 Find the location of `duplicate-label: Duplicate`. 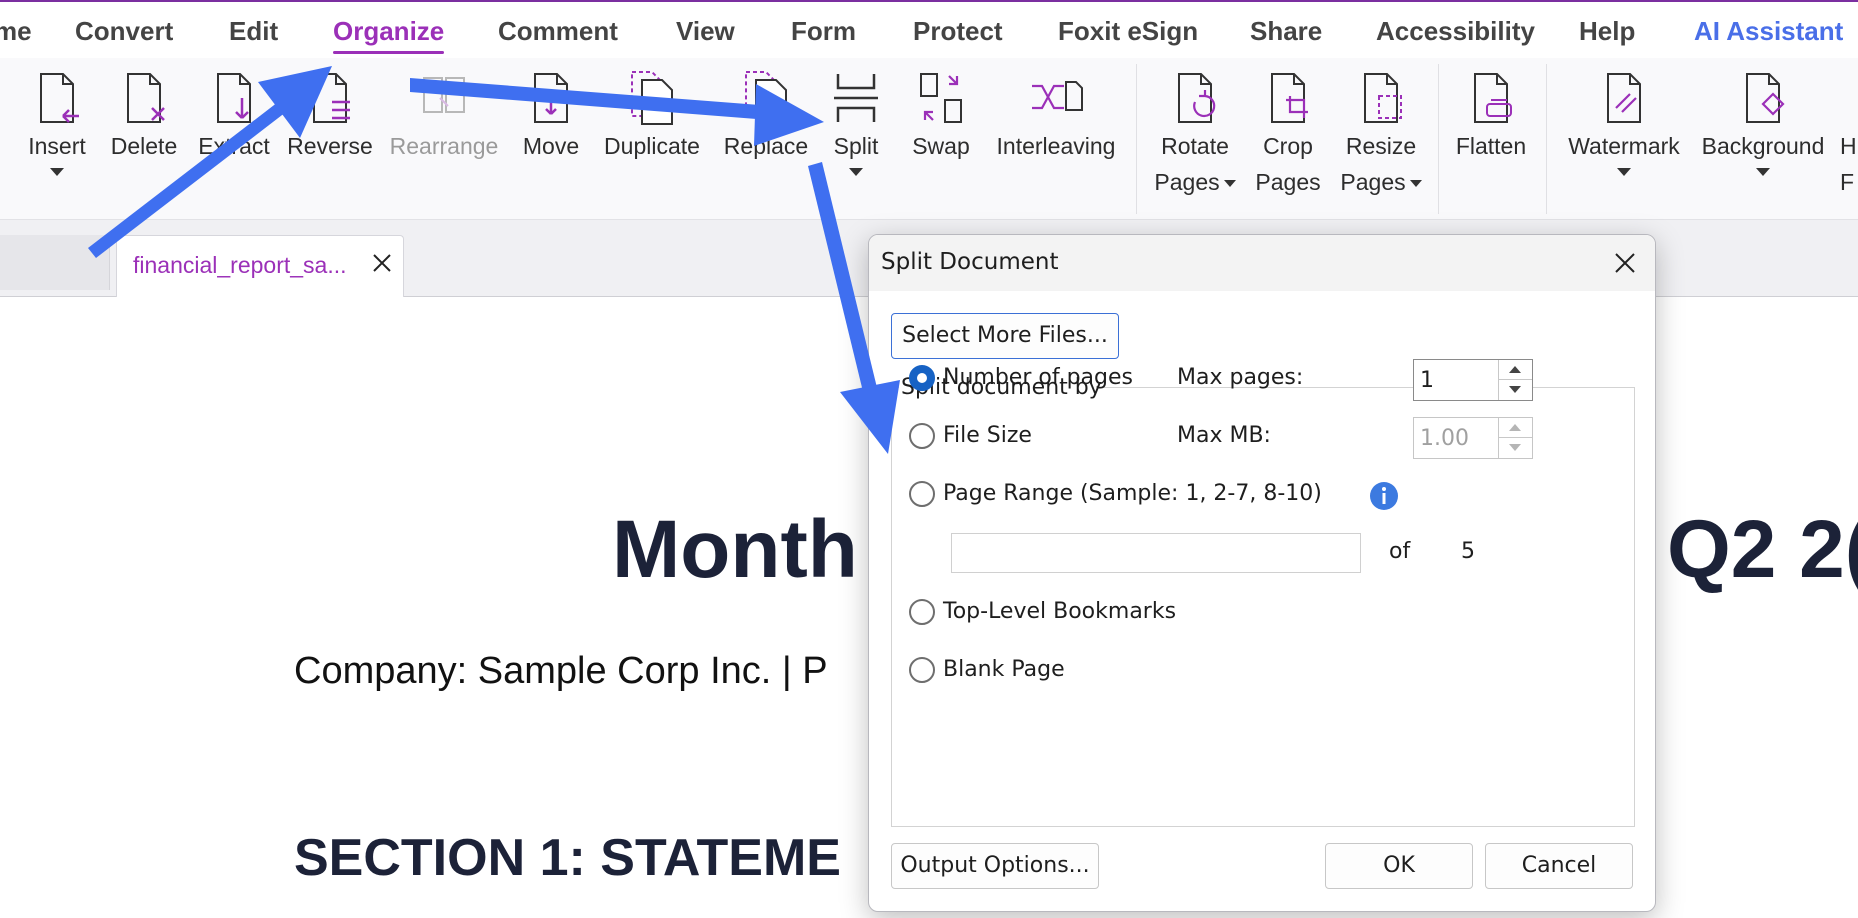

duplicate-label: Duplicate is located at coordinates (652, 146).